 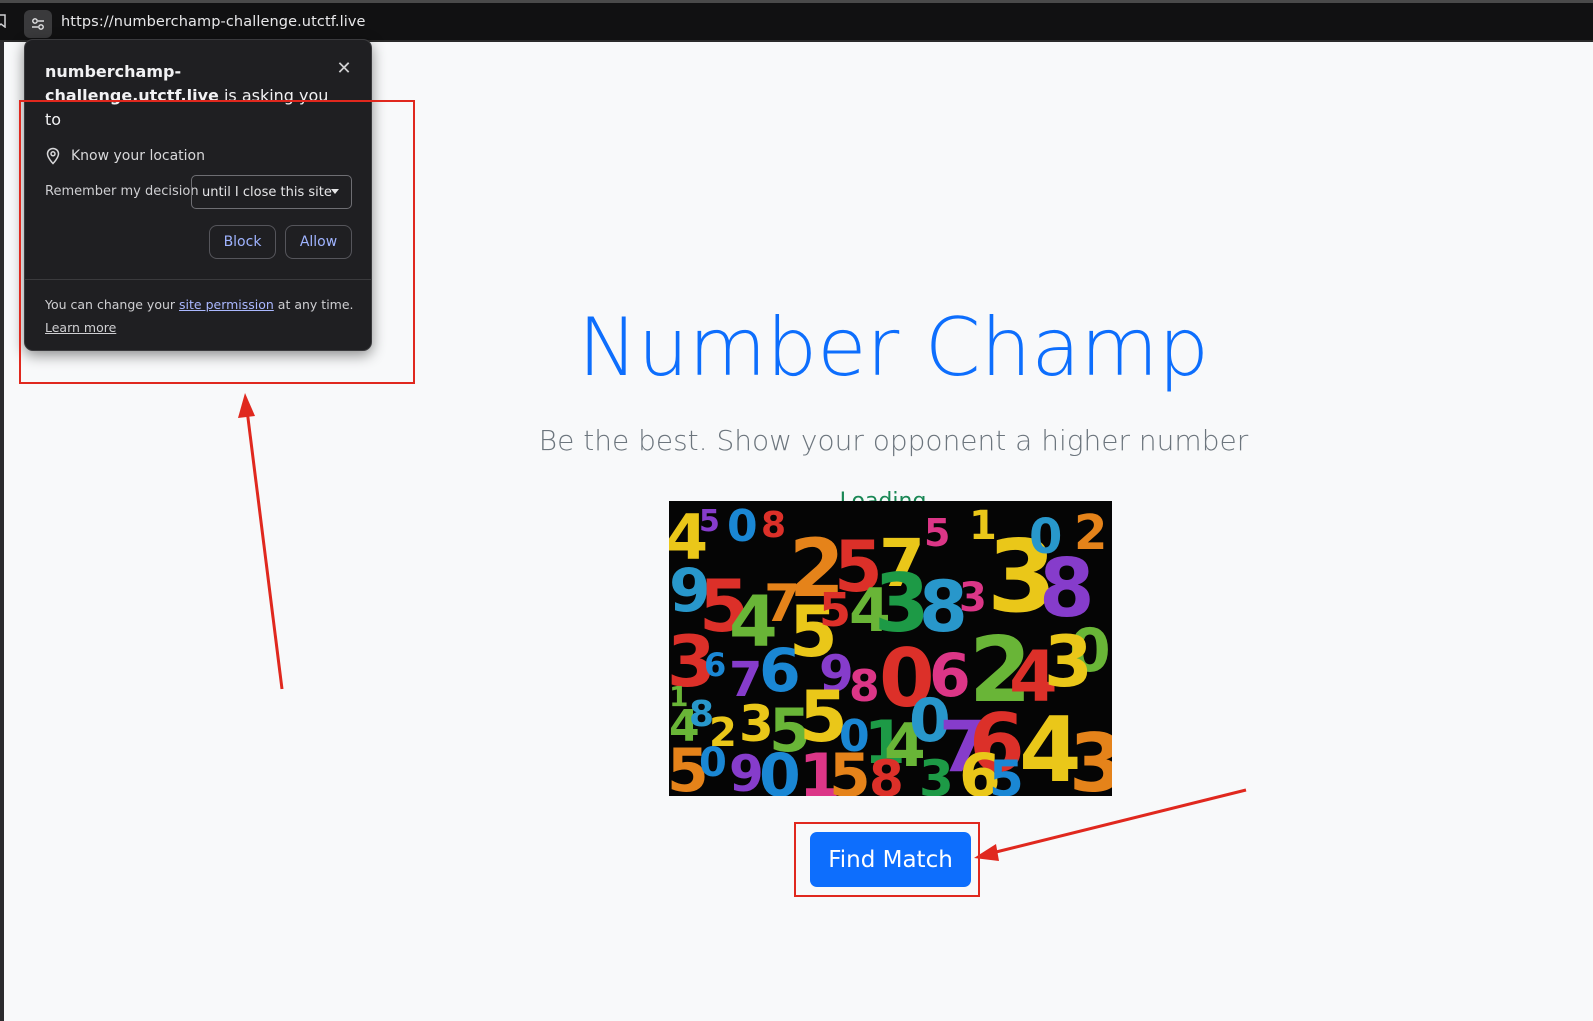 I want to click on close-icon: ✕, so click(x=344, y=69).